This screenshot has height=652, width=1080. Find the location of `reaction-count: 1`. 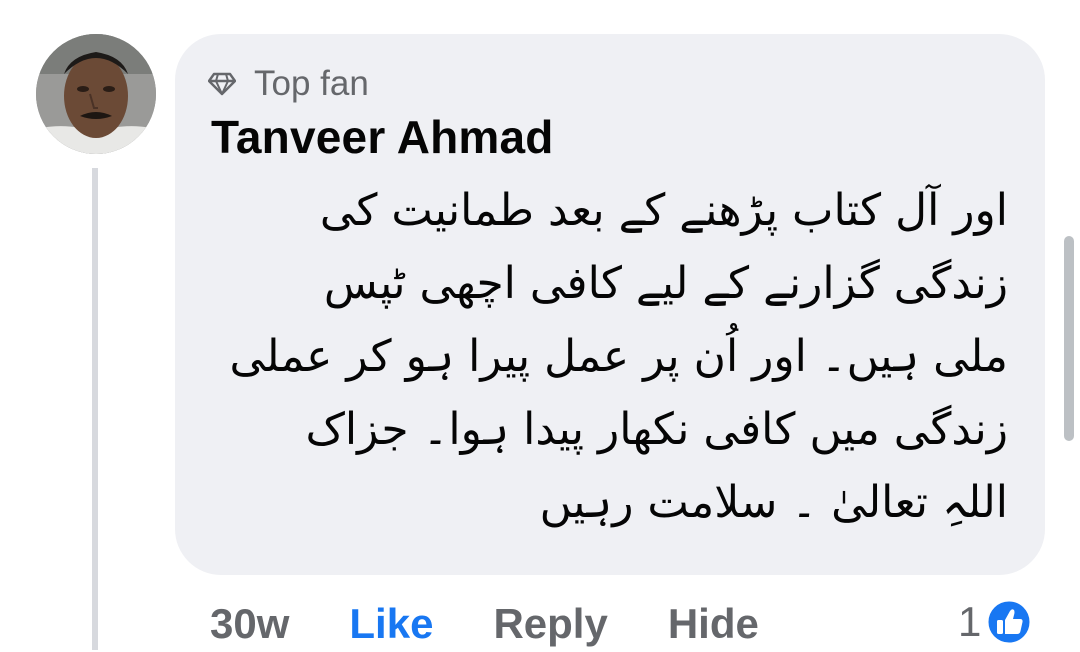

reaction-count: 1 is located at coordinates (970, 621).